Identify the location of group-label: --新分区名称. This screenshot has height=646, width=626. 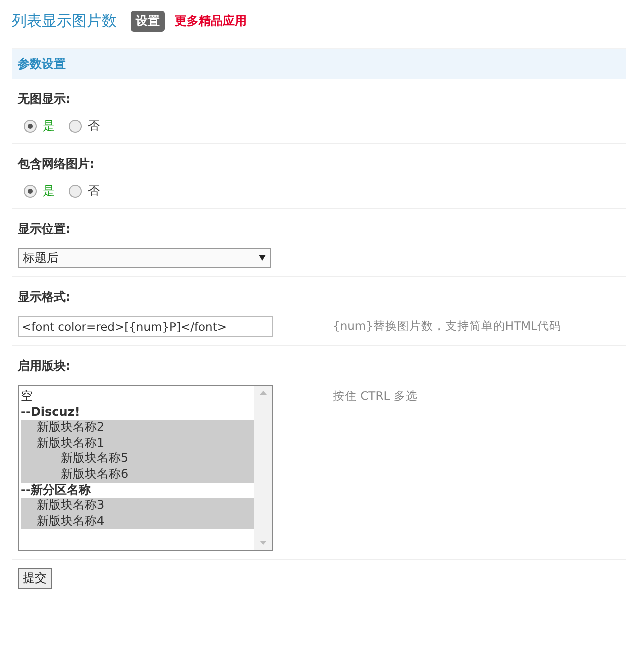
(137, 490).